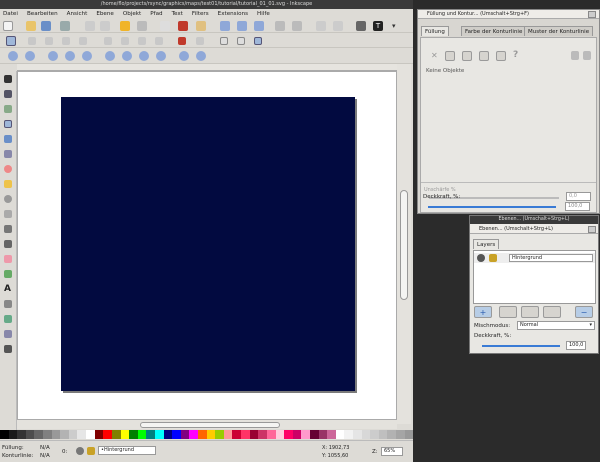 This screenshot has width=600, height=462. What do you see at coordinates (397, 26) in the screenshot?
I see `chevron-down-icon: ▾` at bounding box center [397, 26].